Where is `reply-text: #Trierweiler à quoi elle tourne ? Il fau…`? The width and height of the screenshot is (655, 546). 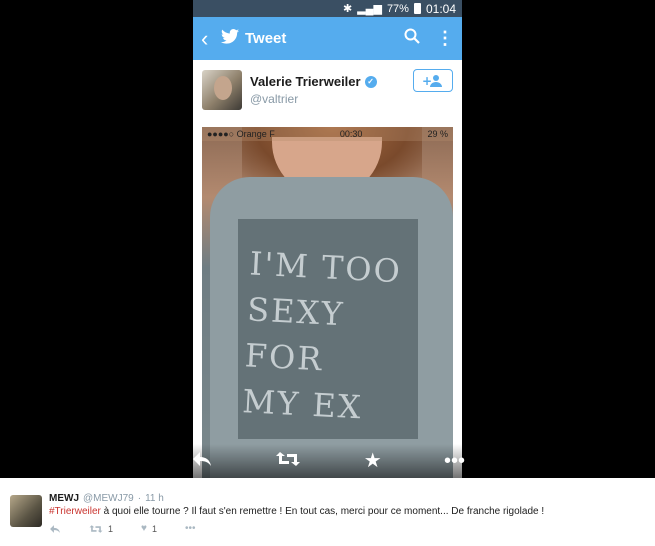
reply-text: #Trierweiler à quoi elle tourne ? Il fau… is located at coordinates (297, 511).